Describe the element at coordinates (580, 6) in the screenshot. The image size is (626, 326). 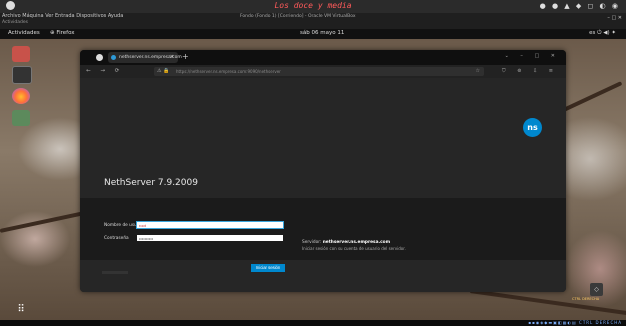
I see `system-tray: ● ● ▲ ◆ ◻ ◐ ◉` at that location.